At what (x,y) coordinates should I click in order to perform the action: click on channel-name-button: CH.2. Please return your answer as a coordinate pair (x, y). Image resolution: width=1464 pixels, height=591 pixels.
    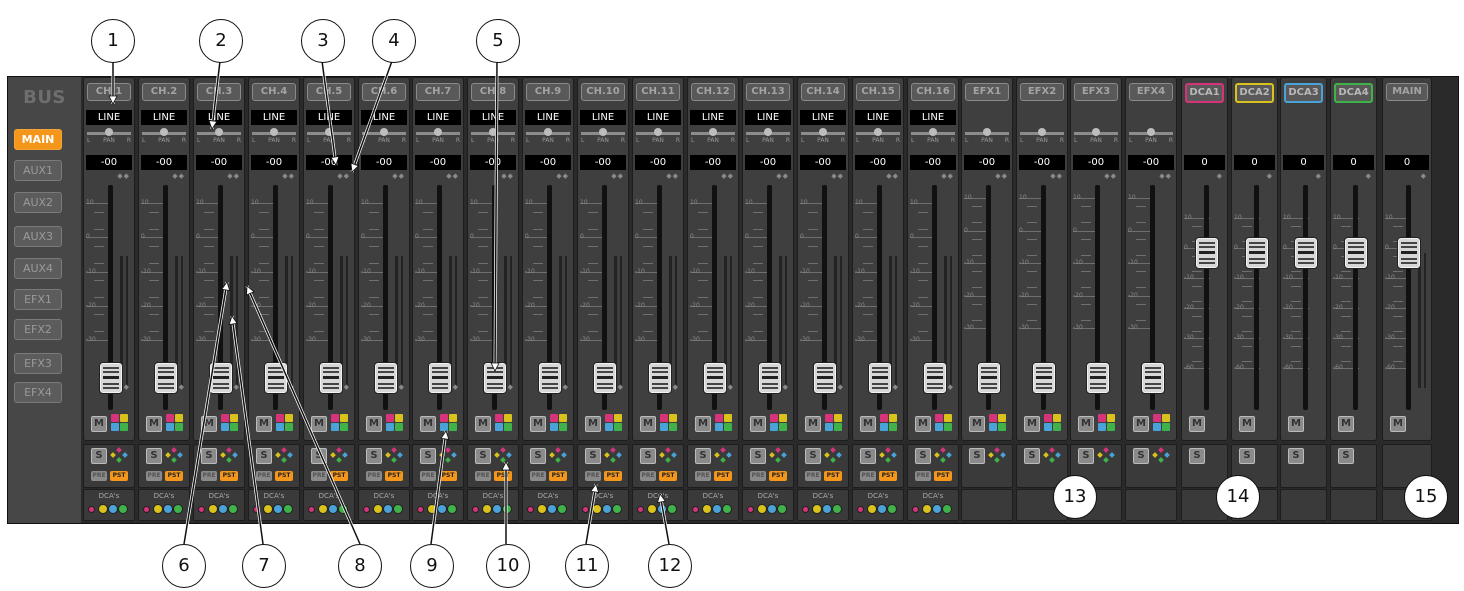
    Looking at the image, I should click on (164, 92).